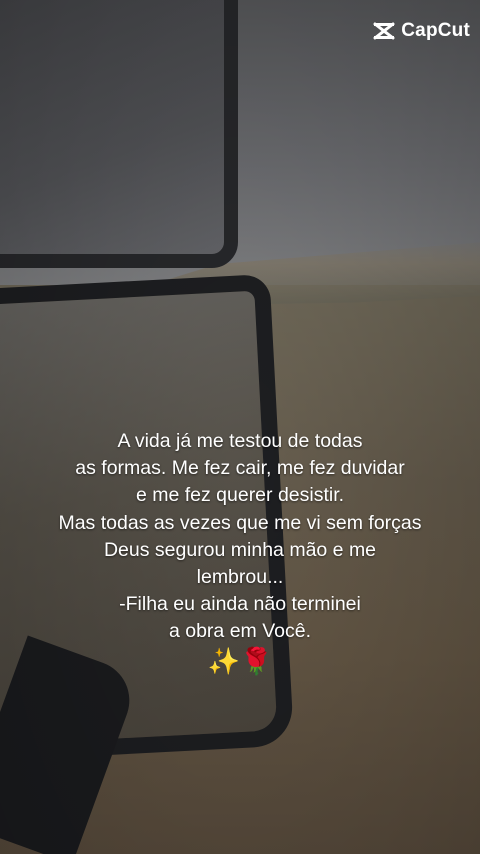 The width and height of the screenshot is (480, 854). Describe the element at coordinates (240, 495) in the screenshot. I see `caption-line: e me fez querer desistir.` at that location.